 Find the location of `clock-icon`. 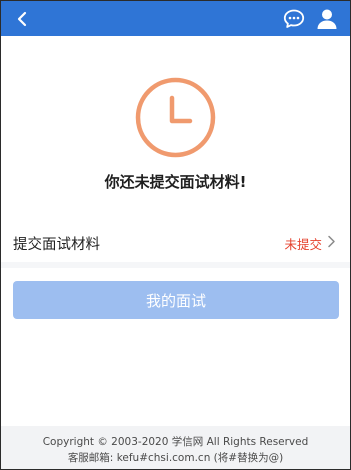

clock-icon is located at coordinates (175, 117).